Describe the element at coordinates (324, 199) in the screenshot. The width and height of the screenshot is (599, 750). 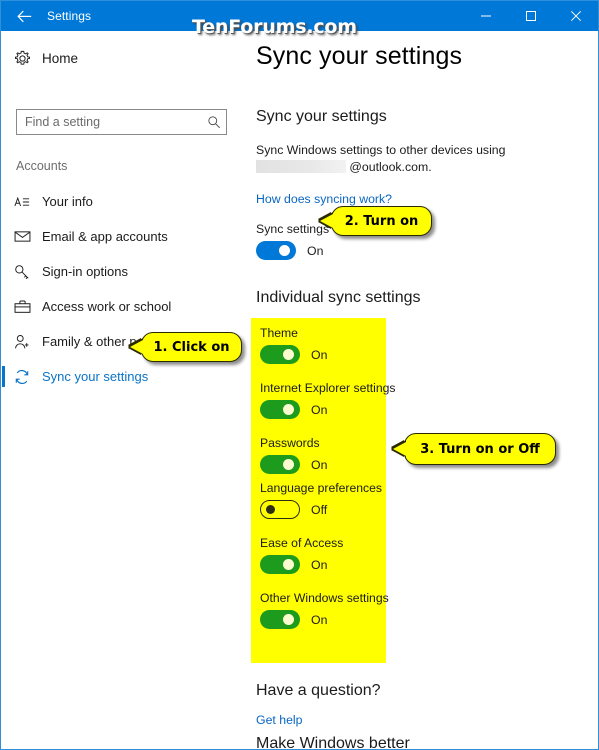
I see `how-does-syncing-work-link: How does syncing work?` at that location.